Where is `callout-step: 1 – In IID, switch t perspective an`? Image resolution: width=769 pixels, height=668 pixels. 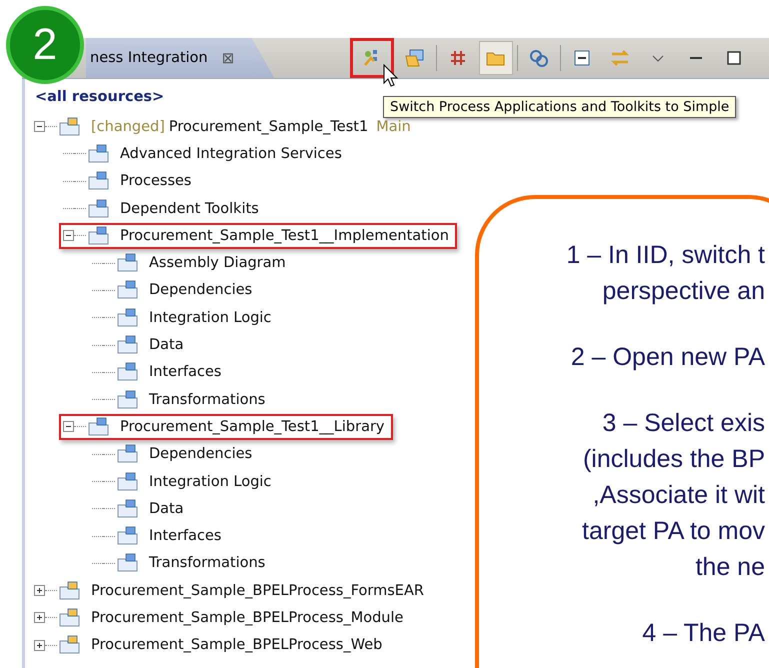
callout-step: 1 – In IID, switch t perspective an is located at coordinates (622, 273).